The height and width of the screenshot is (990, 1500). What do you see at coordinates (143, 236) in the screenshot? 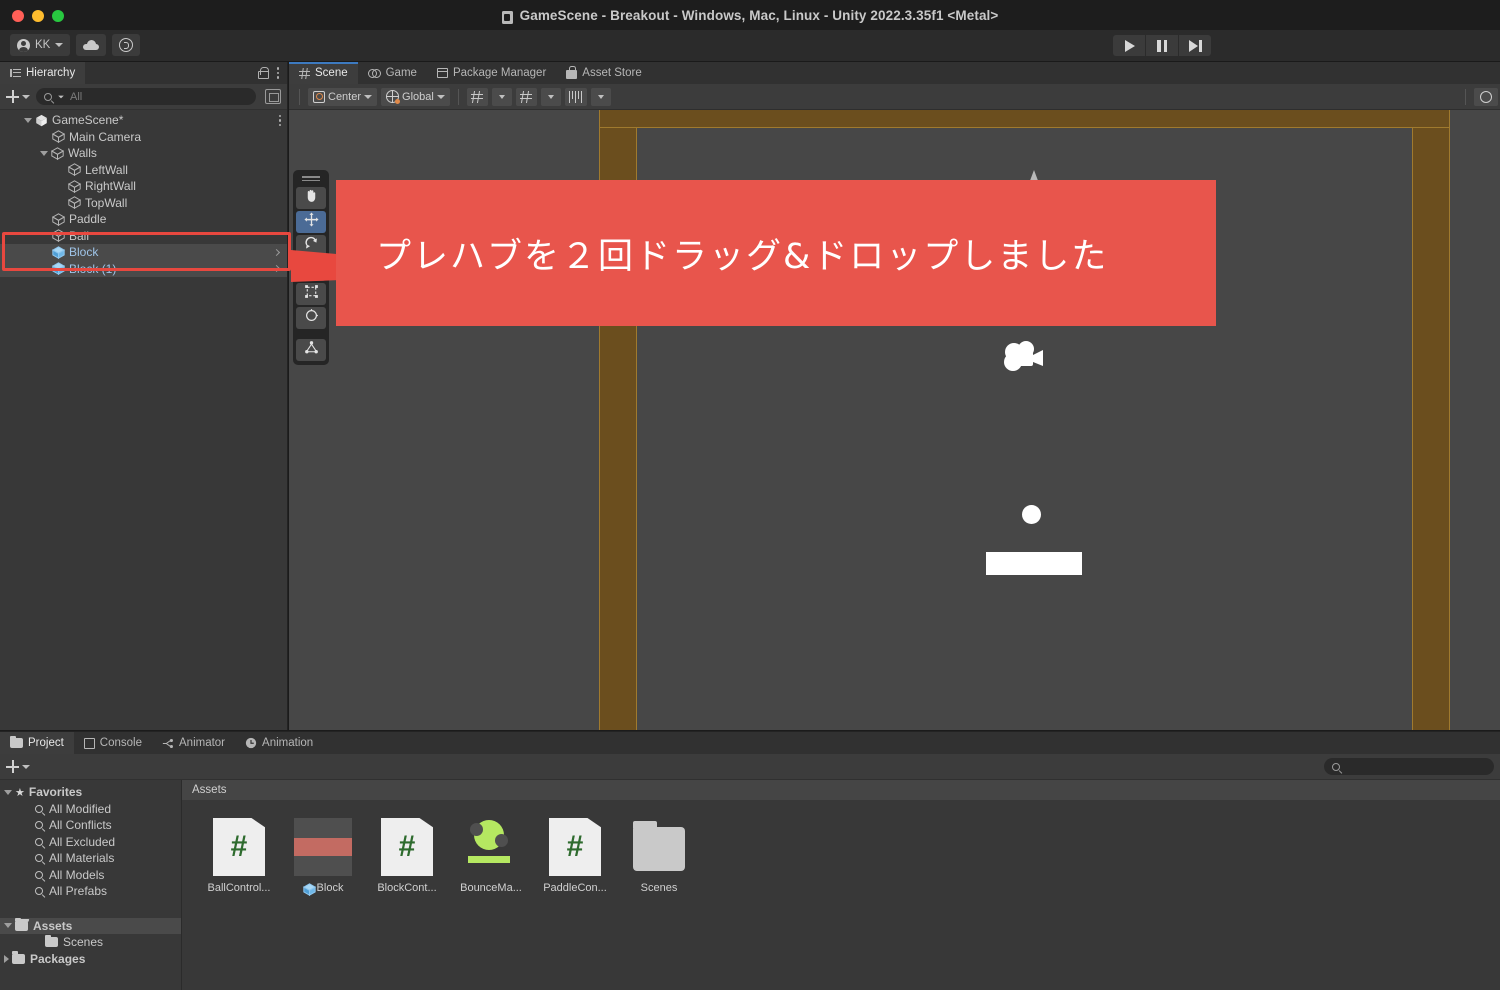
I see `hierarchy-item-ball: Ball` at bounding box center [143, 236].